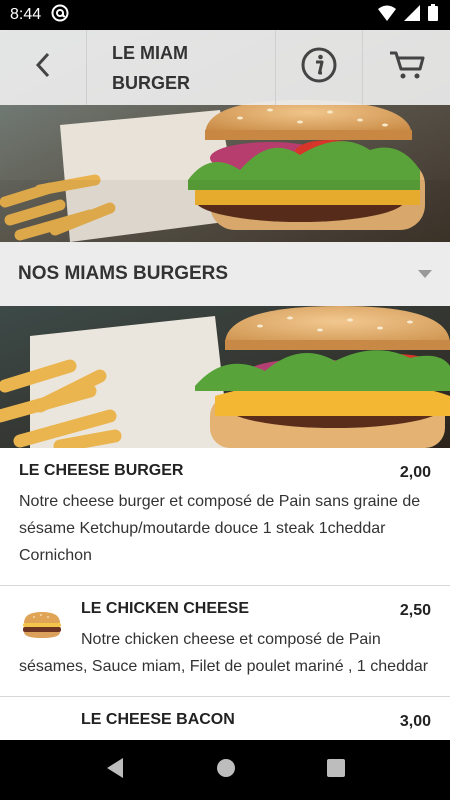 The height and width of the screenshot is (800, 450). Describe the element at coordinates (387, 15) in the screenshot. I see `wifi-icon` at that location.